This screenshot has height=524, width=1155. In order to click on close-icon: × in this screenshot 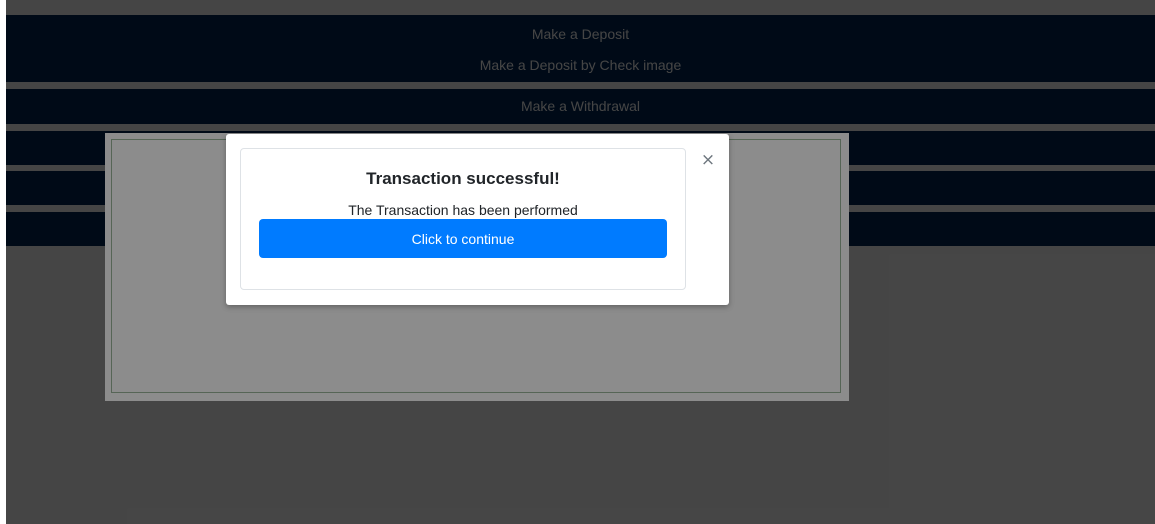, I will do `click(708, 160)`.